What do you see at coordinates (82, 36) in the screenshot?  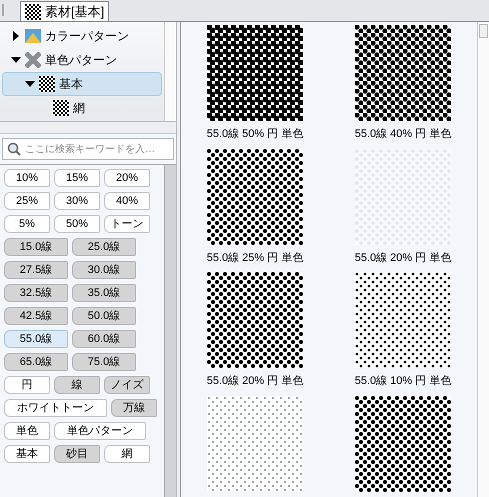 I see `tree-item: カラーパターン` at bounding box center [82, 36].